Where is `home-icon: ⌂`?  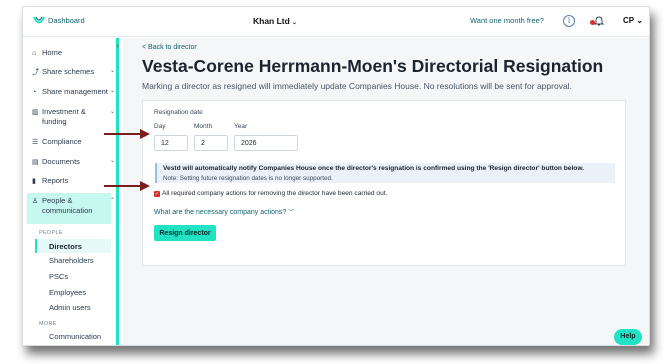
home-icon: ⌂ is located at coordinates (34, 53).